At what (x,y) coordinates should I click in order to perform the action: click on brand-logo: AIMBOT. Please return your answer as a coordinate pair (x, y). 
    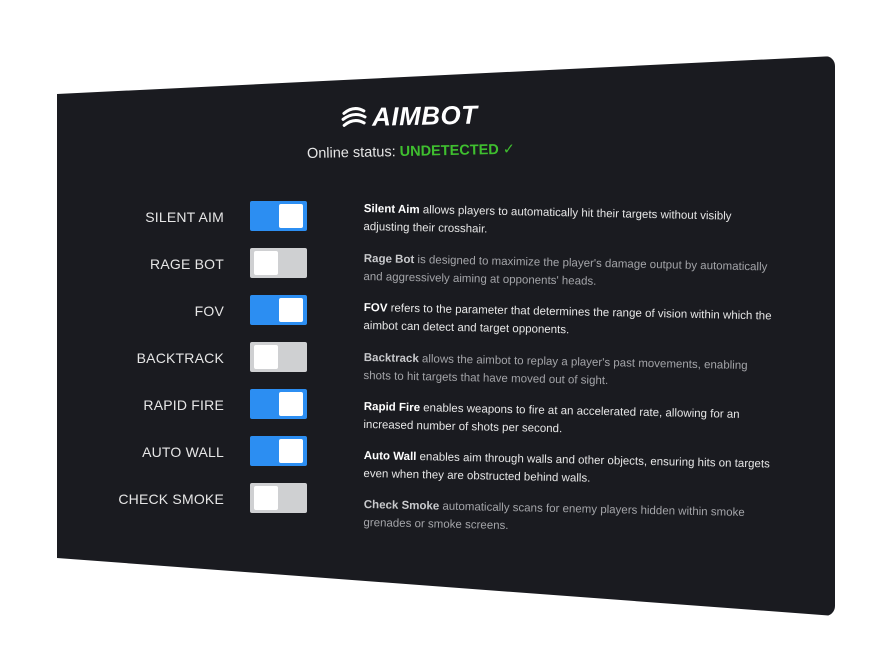
    Looking at the image, I should click on (409, 116).